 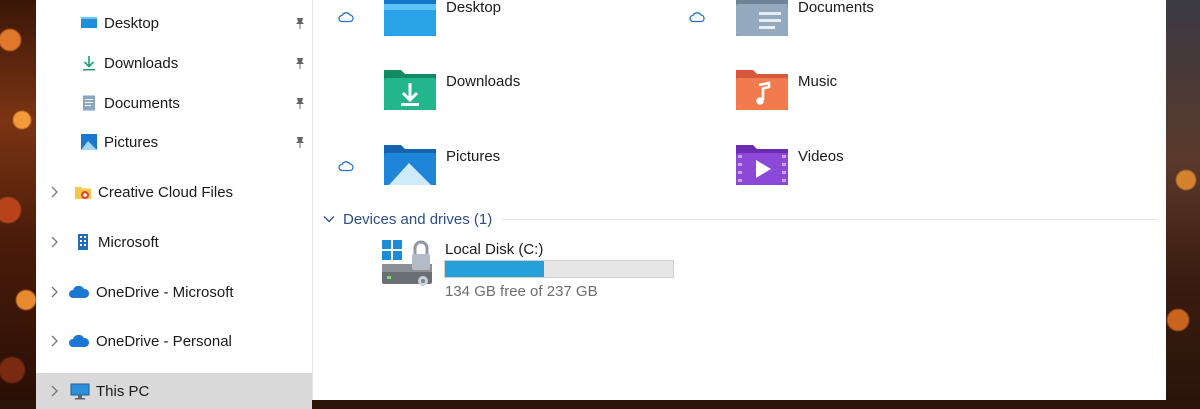 I want to click on nav-item-label: This PC, so click(x=123, y=391).